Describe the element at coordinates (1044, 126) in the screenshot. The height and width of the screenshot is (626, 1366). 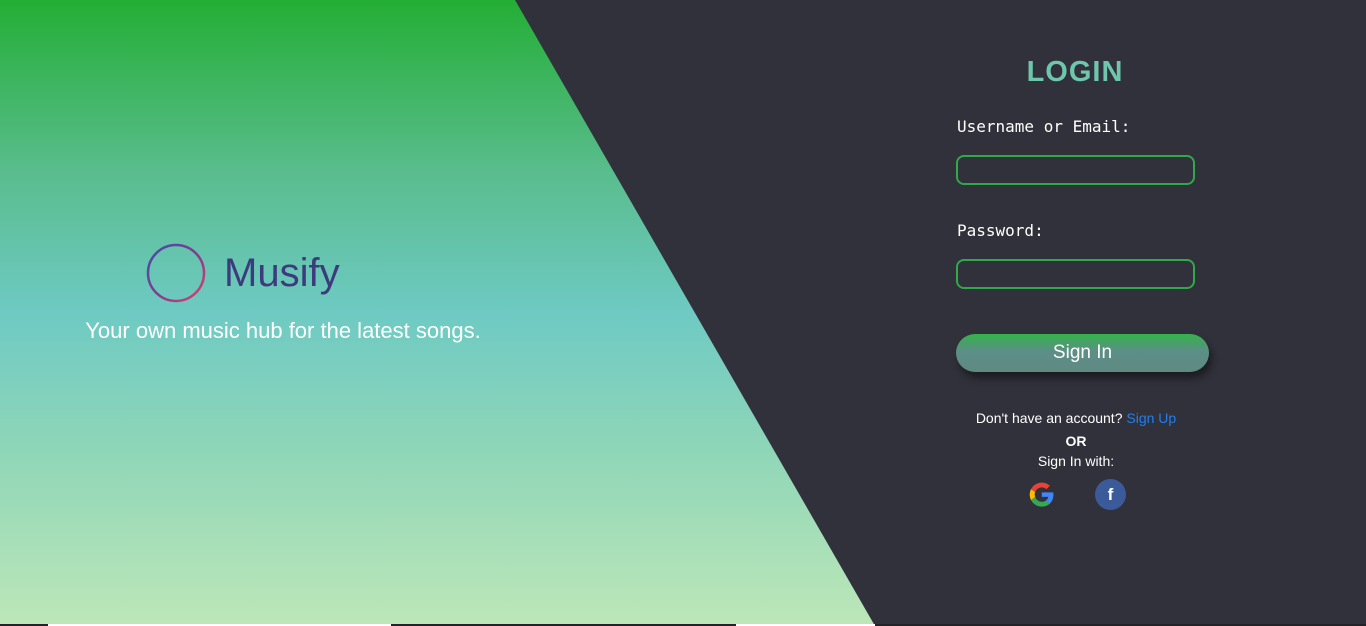
I see `username-label: Username or Email:` at that location.